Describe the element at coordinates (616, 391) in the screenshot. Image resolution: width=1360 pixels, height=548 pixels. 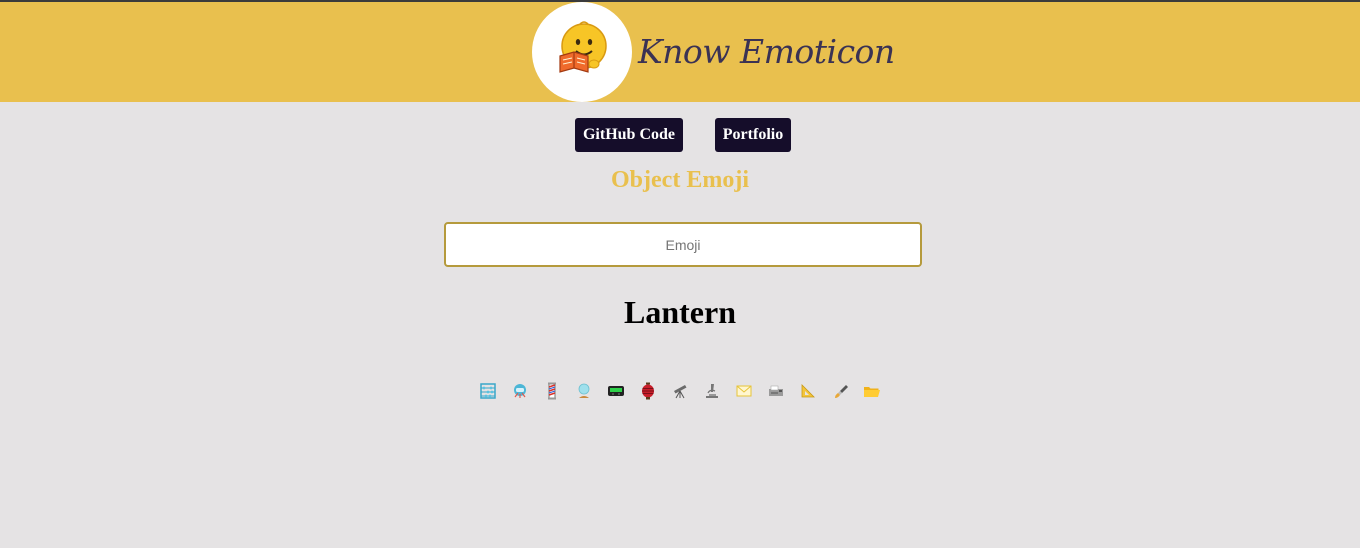
I see `pager-icon` at that location.